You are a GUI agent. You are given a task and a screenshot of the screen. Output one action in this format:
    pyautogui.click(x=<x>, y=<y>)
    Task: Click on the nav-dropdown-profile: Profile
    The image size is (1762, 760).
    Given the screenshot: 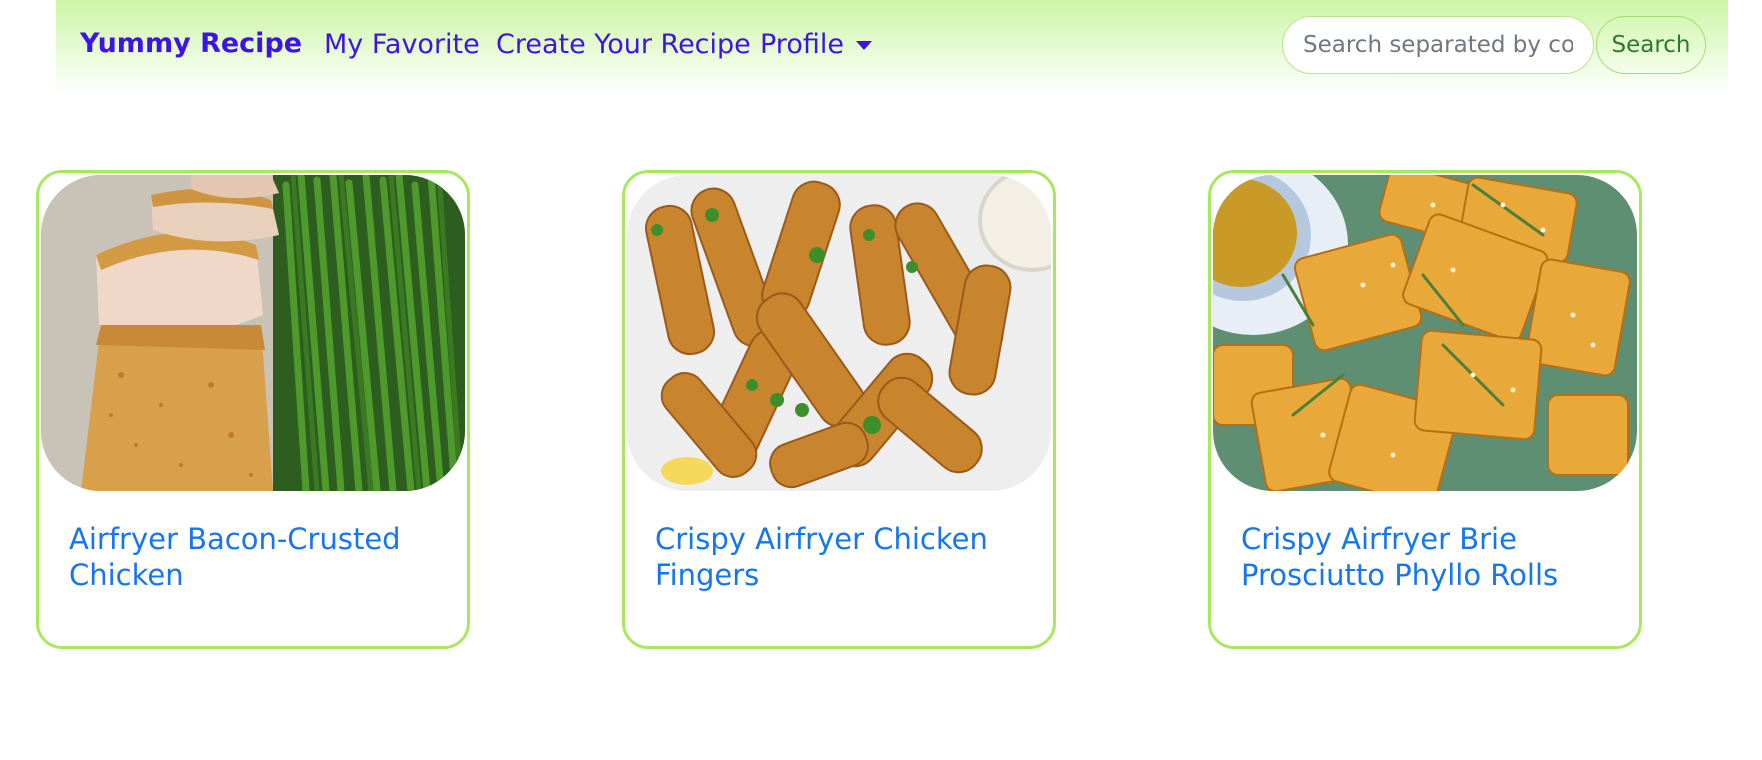 What is the action you would take?
    pyautogui.click(x=816, y=44)
    